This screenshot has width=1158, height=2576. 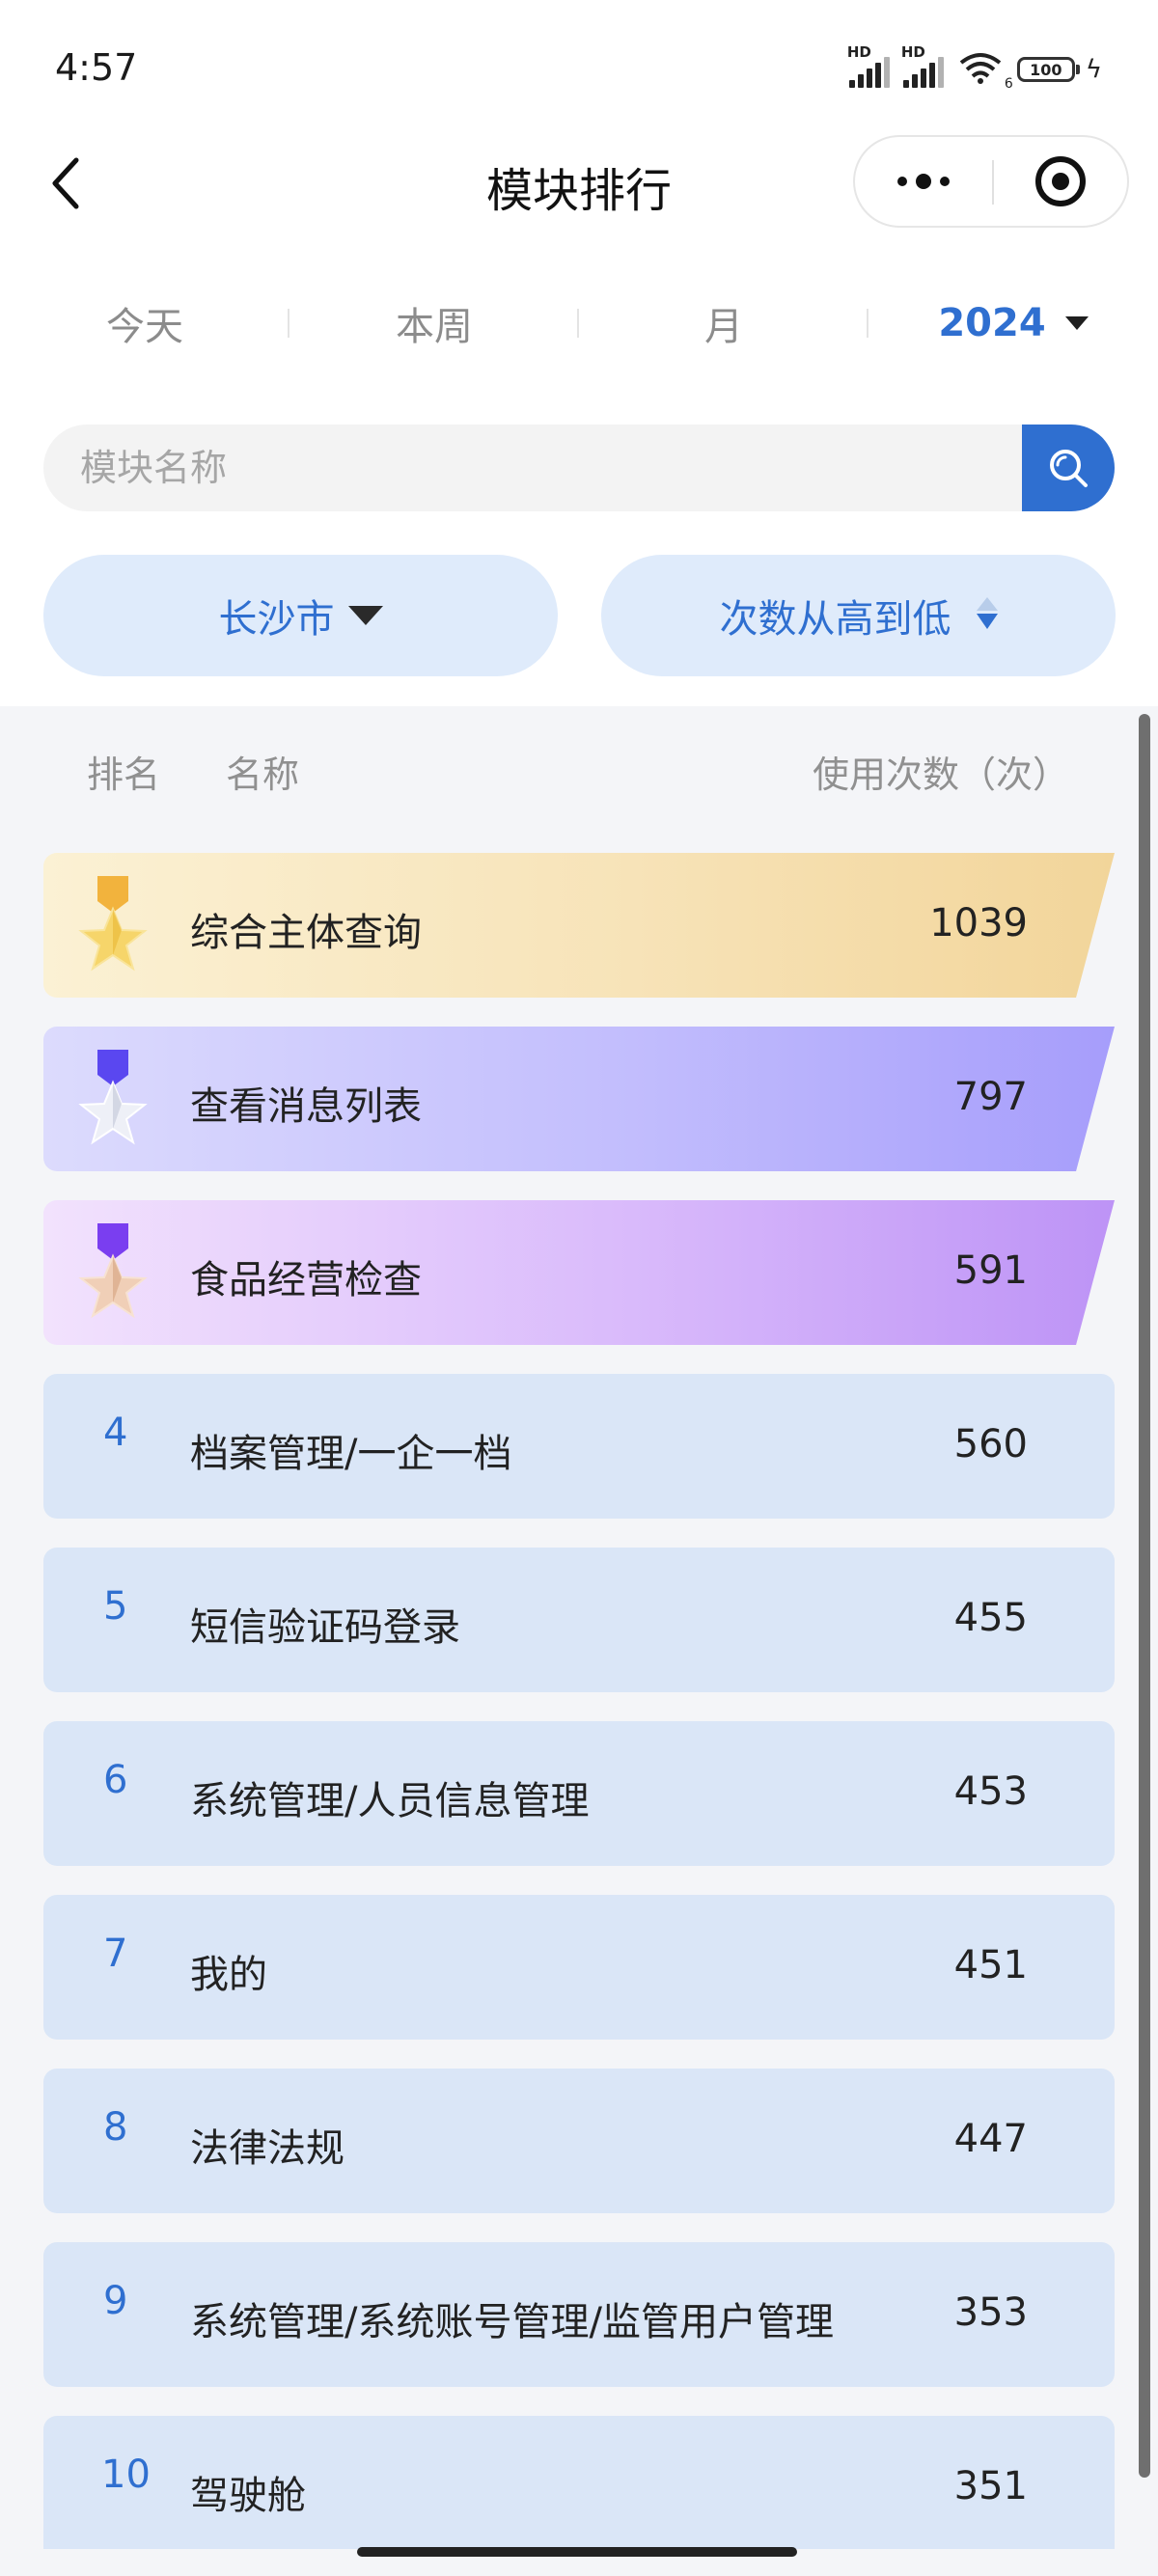 What do you see at coordinates (306, 1280) in the screenshot?
I see `row-name: 食品经营检查` at bounding box center [306, 1280].